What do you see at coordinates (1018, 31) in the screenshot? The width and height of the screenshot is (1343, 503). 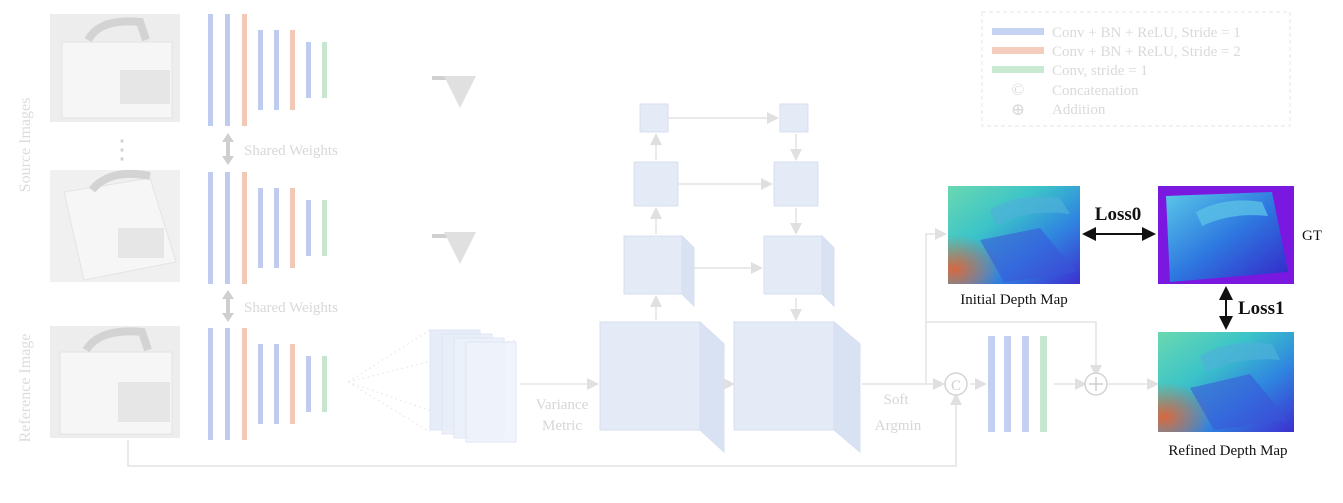 I see `legend-swatch-stride1` at bounding box center [1018, 31].